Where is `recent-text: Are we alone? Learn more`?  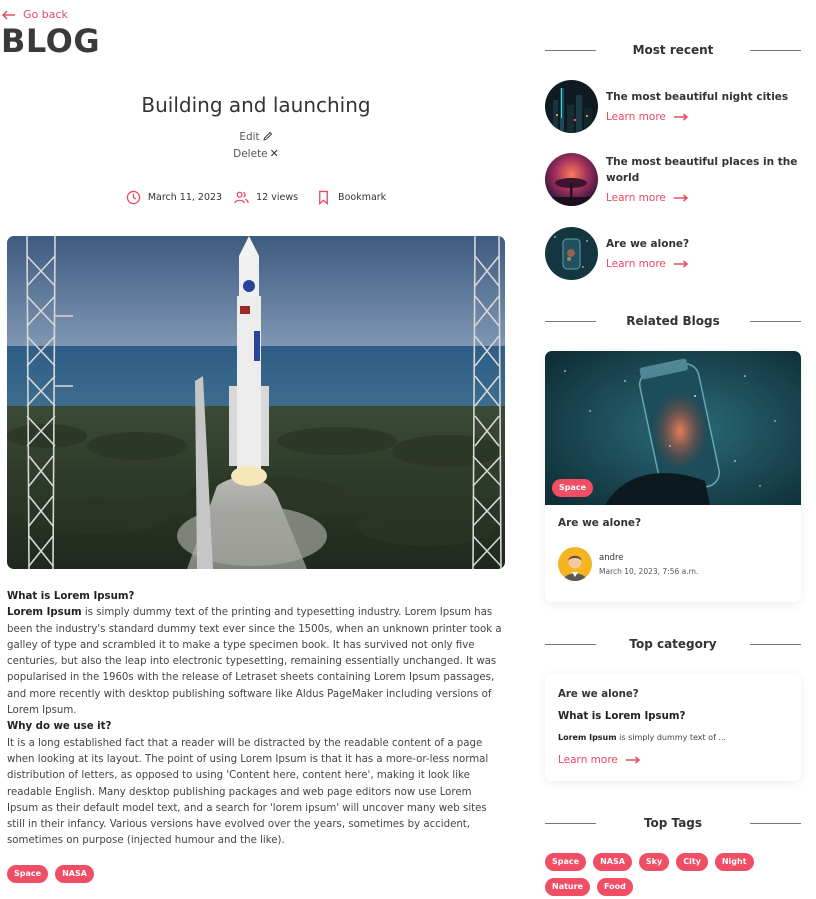
recent-text: Are we alone? Learn more is located at coordinates (647, 254).